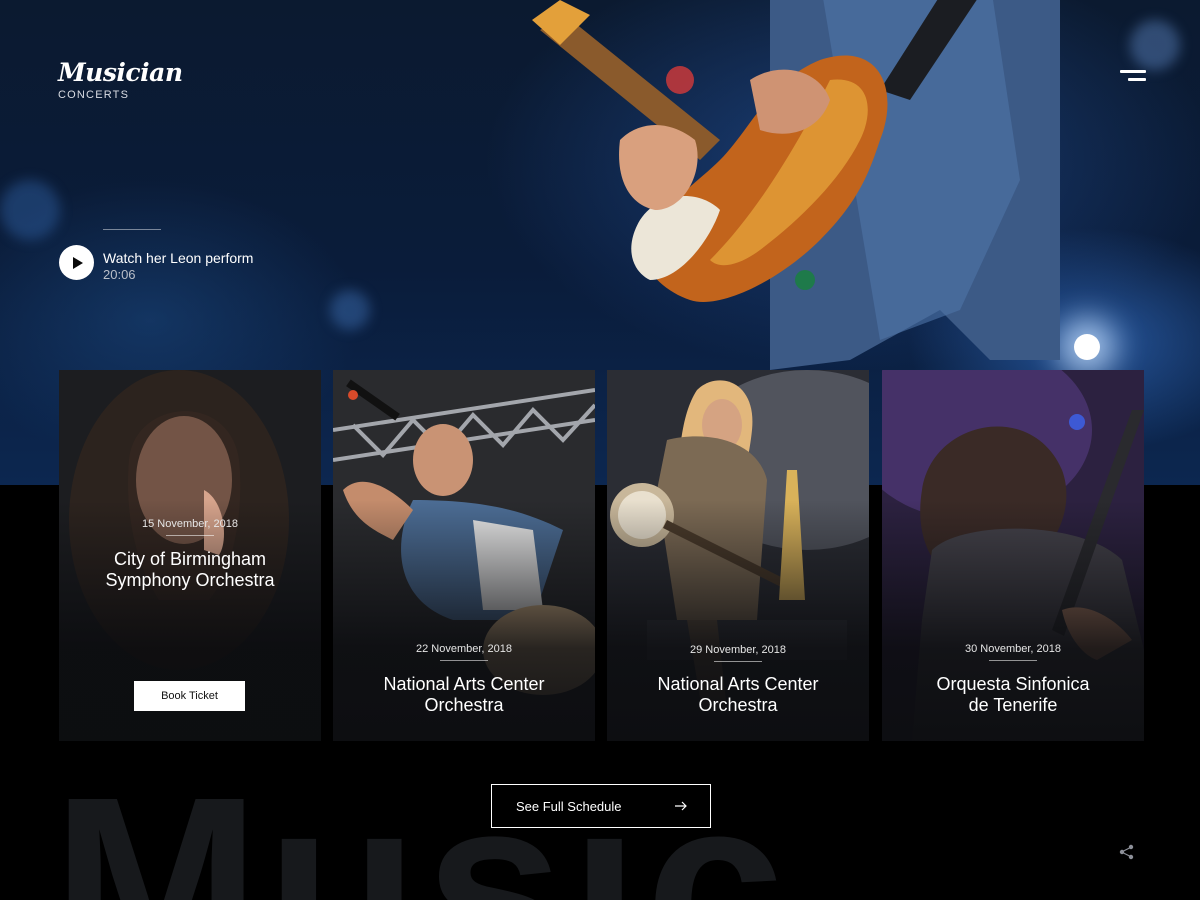 The height and width of the screenshot is (900, 1200). Describe the element at coordinates (132, 229) in the screenshot. I see `divider-line` at that location.